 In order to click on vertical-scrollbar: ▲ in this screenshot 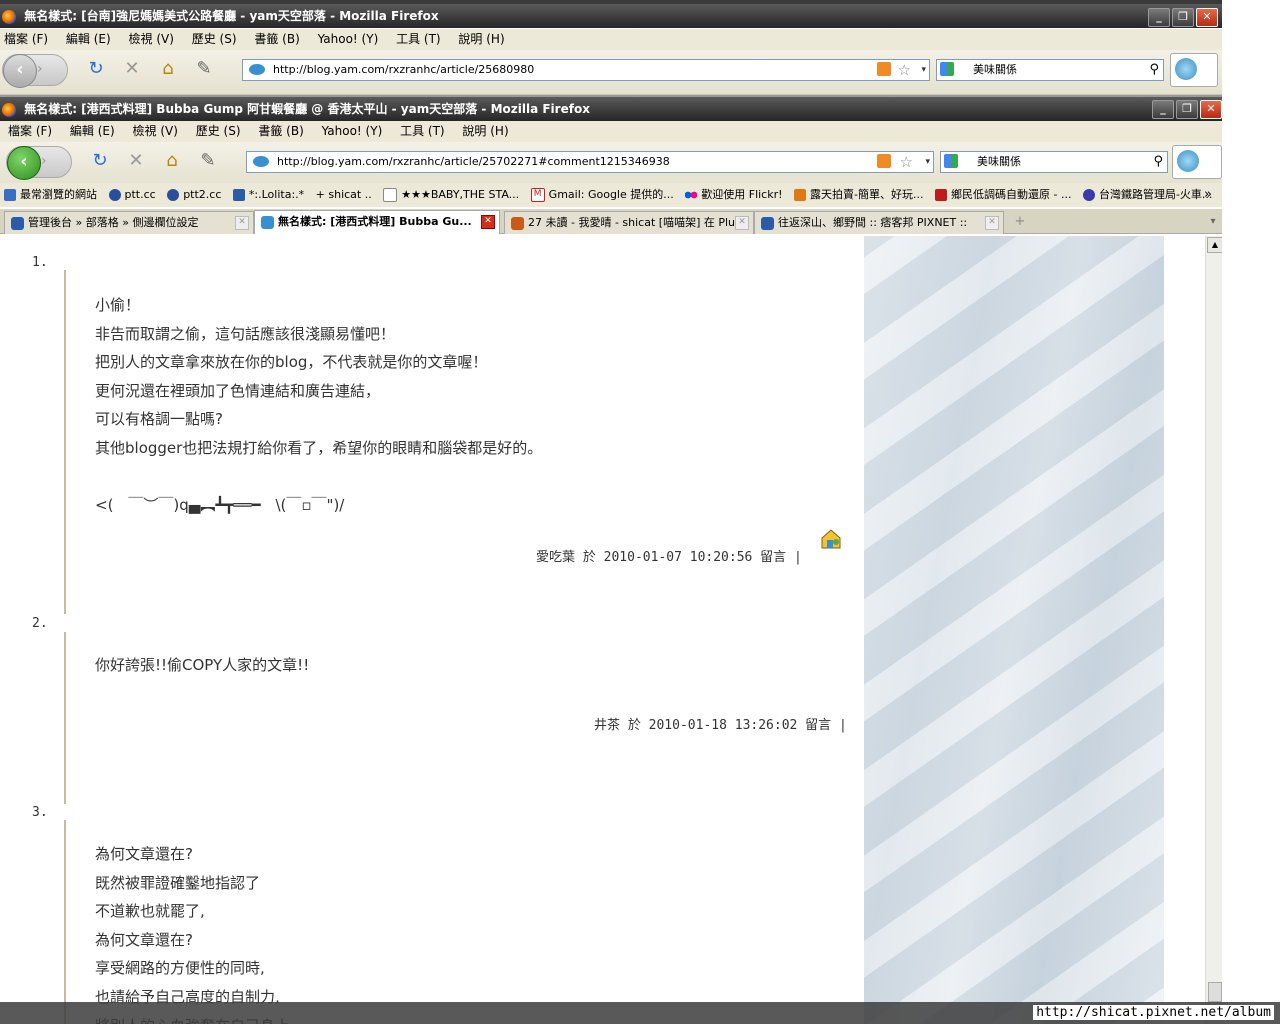, I will do `click(1214, 630)`.